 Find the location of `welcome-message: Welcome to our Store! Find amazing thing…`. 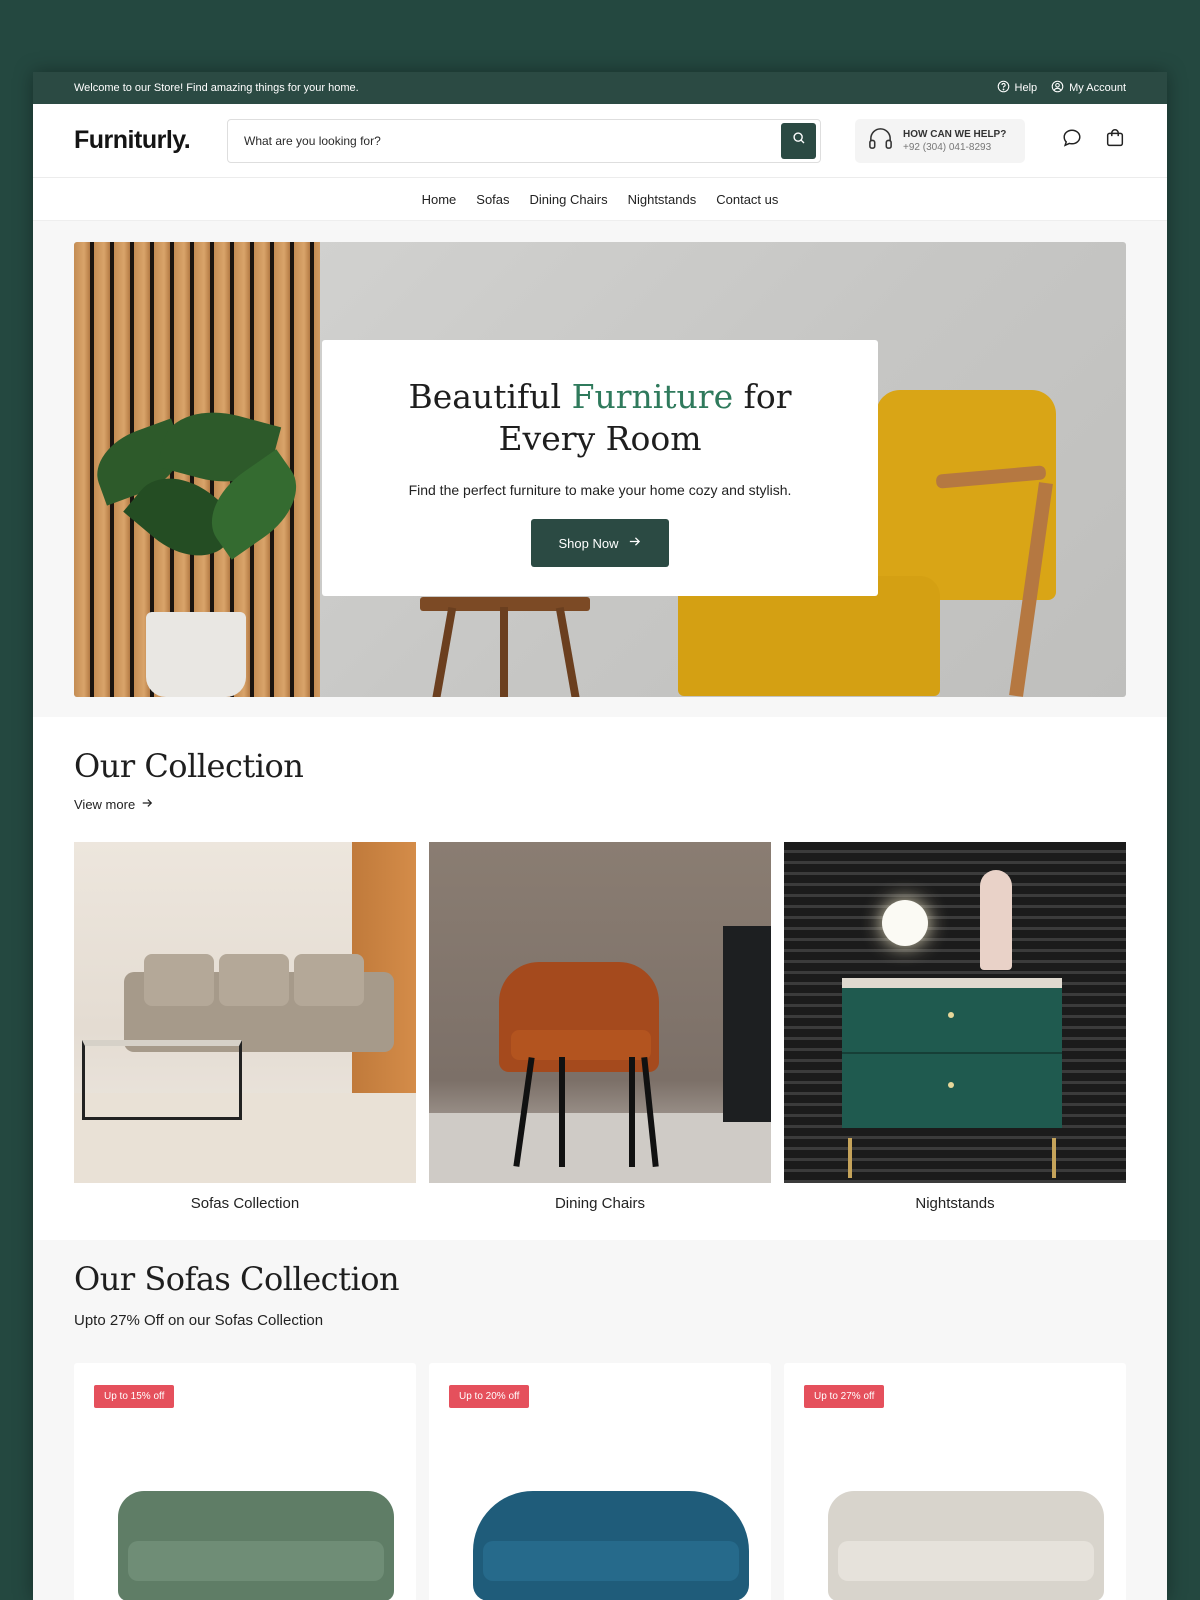

welcome-message: Welcome to our Store! Find amazing thing… is located at coordinates (216, 88).